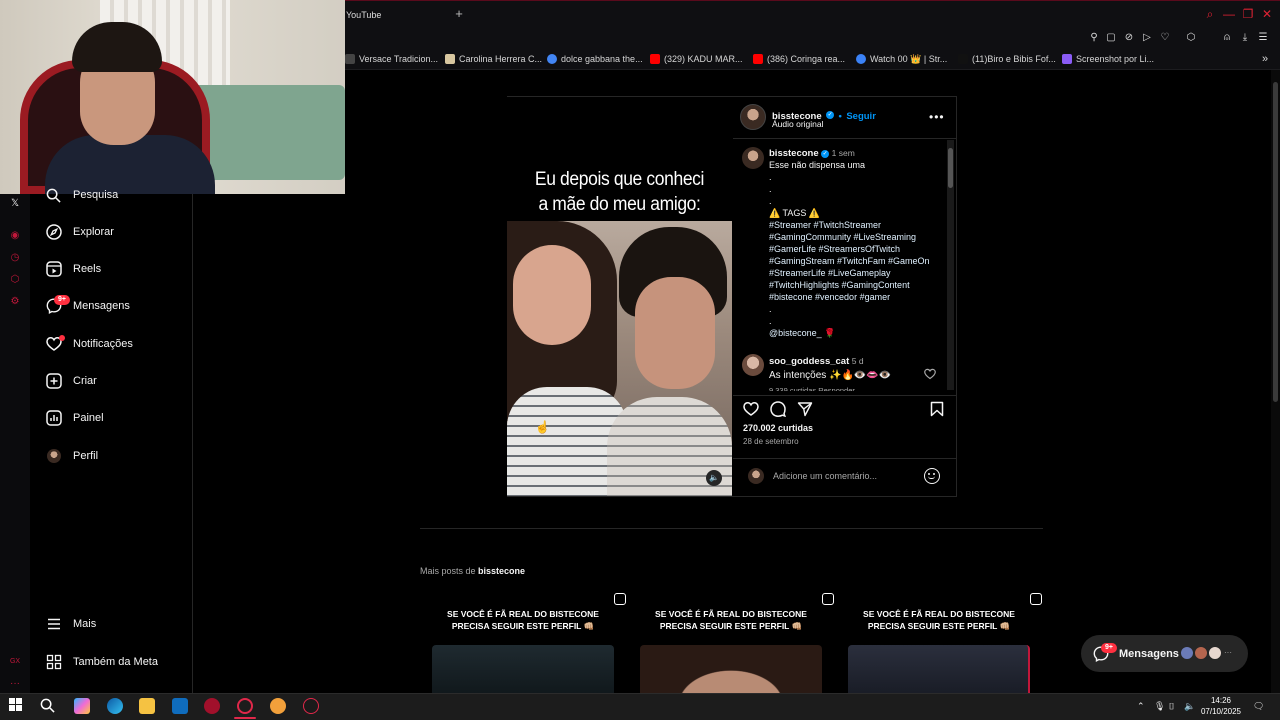  I want to click on sidebar-item-mais: Mais, so click(70, 624).